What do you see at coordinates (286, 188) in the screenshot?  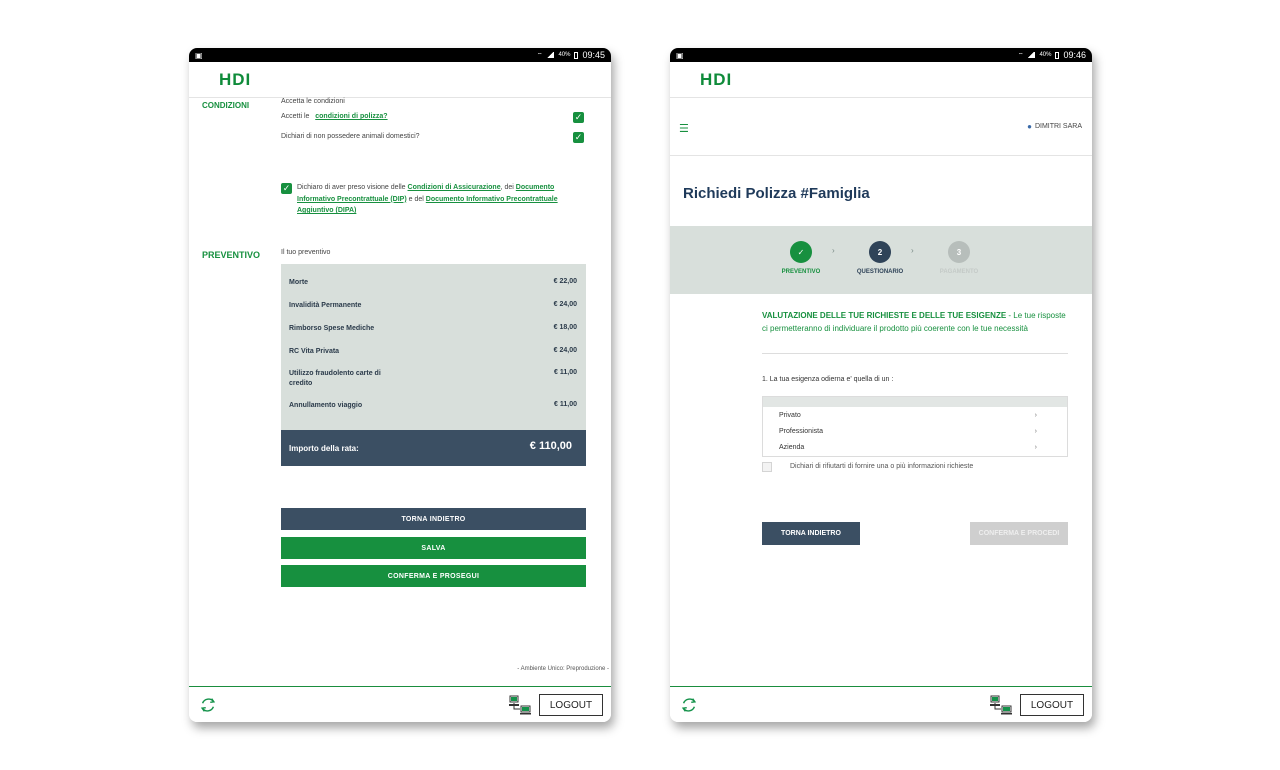 I see `declaration-checkbox: ✓` at bounding box center [286, 188].